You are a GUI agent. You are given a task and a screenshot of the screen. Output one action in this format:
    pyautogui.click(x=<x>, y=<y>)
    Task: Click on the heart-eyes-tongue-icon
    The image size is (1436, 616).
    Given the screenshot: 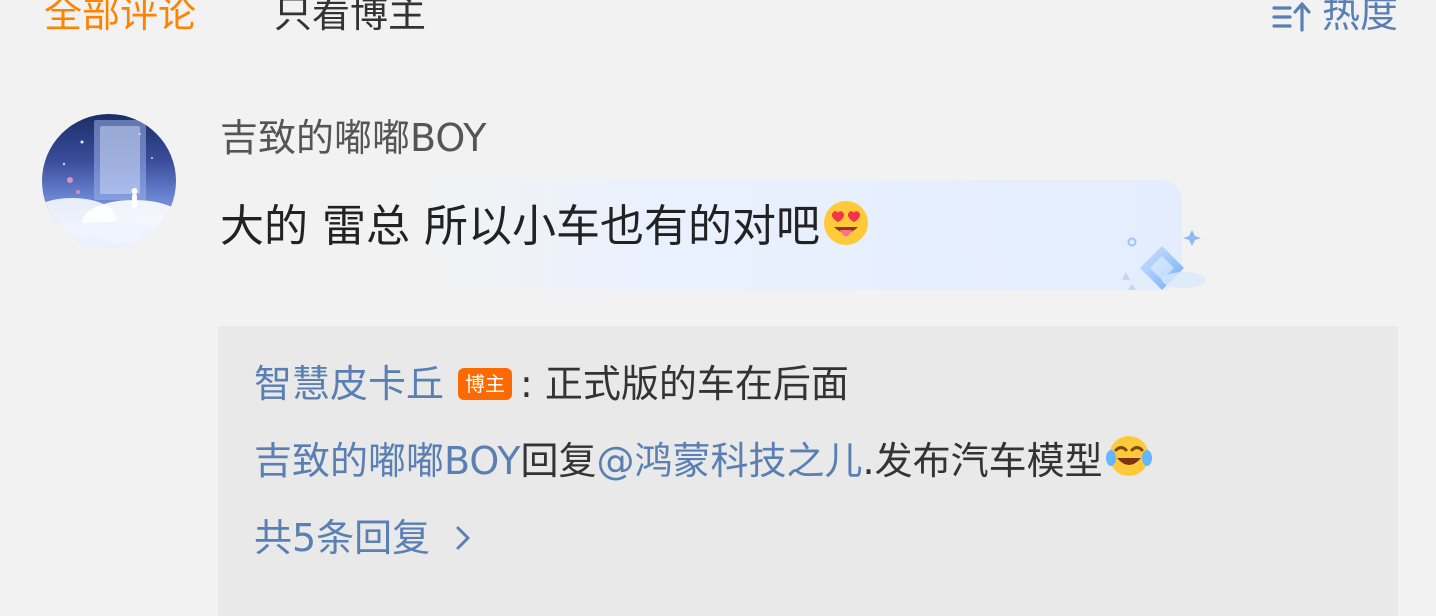 What is the action you would take?
    pyautogui.click(x=845, y=223)
    